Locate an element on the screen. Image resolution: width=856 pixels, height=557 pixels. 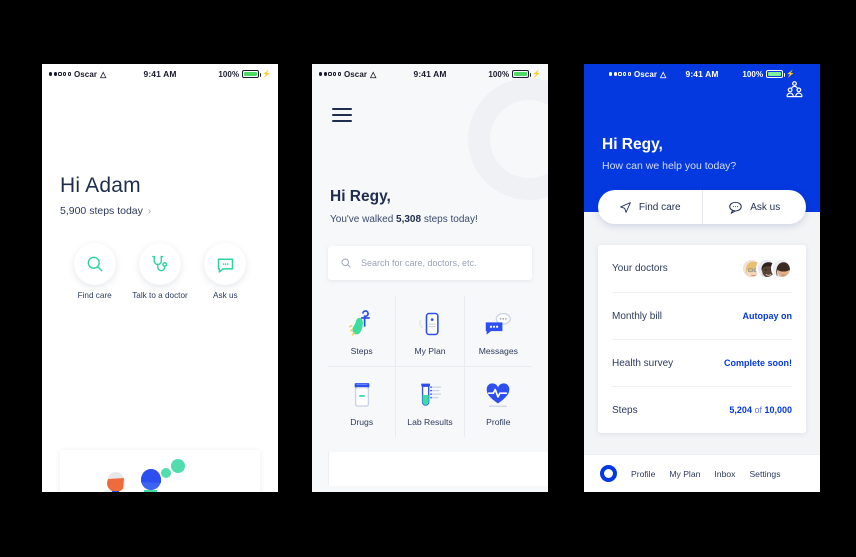
grid-item-lab-results: Lab Results is located at coordinates (429, 402).